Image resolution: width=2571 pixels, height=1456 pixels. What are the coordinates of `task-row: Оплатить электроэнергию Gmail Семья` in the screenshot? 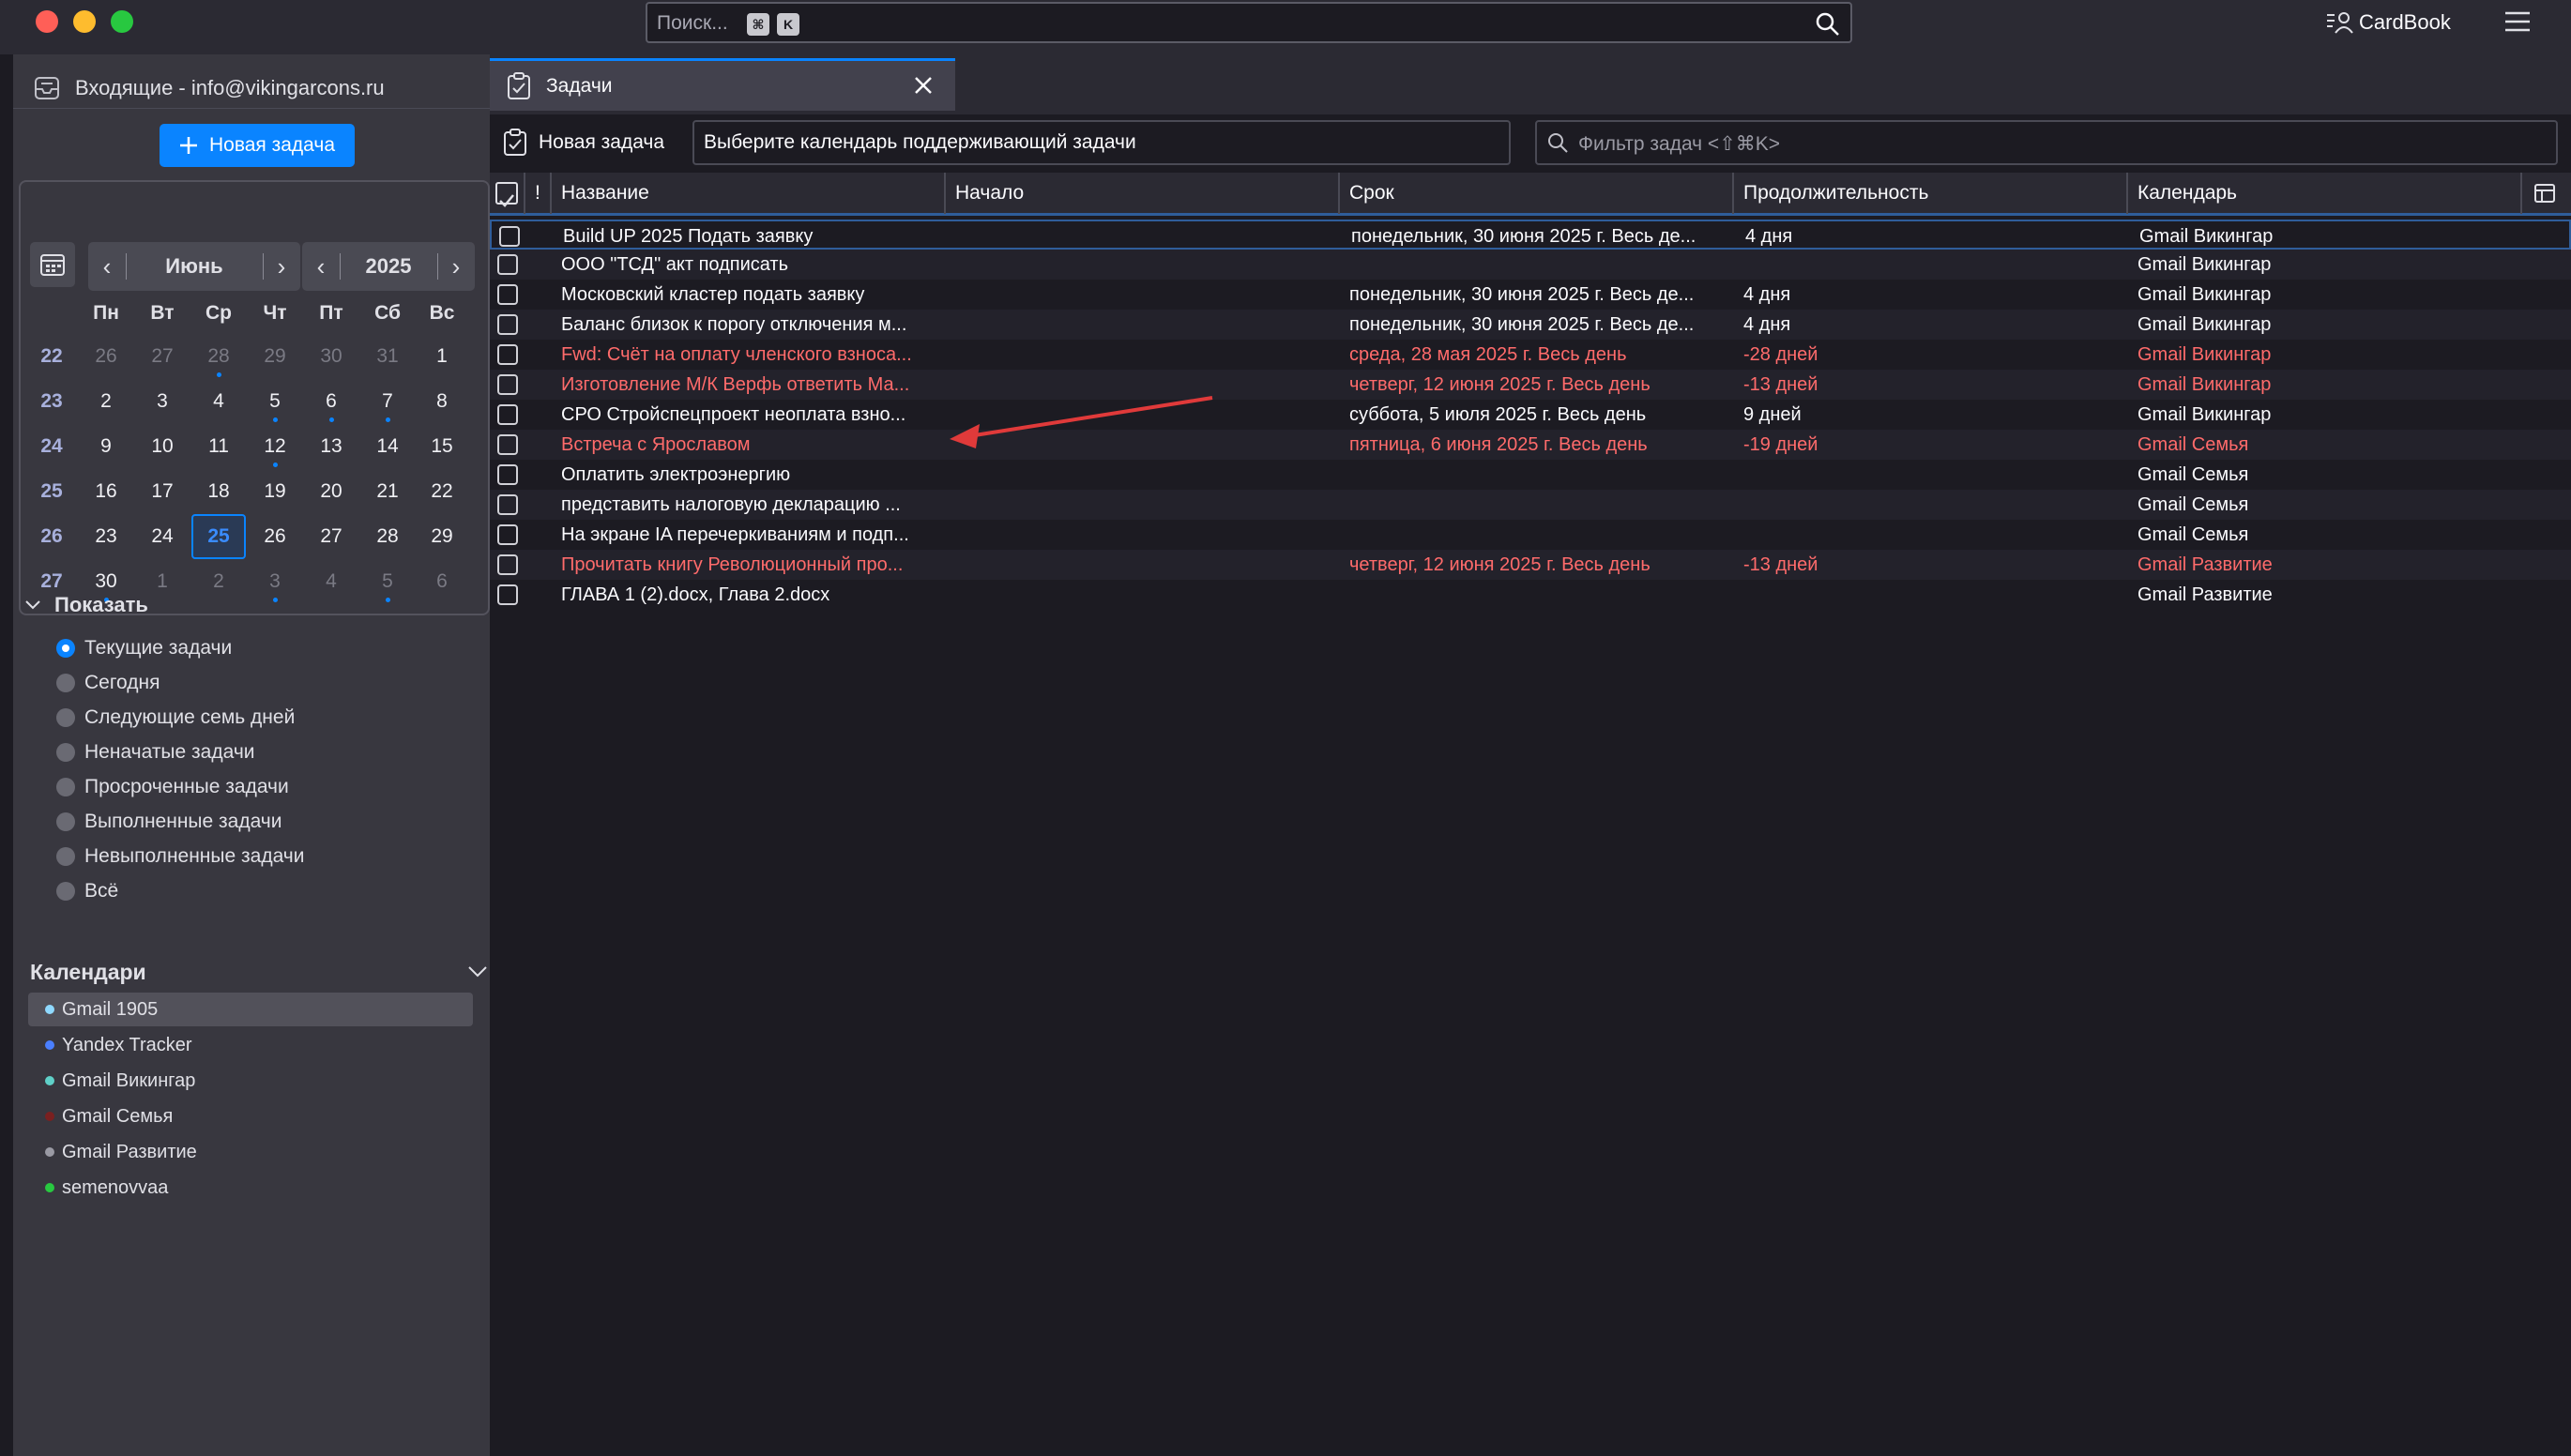 It's located at (1530, 475).